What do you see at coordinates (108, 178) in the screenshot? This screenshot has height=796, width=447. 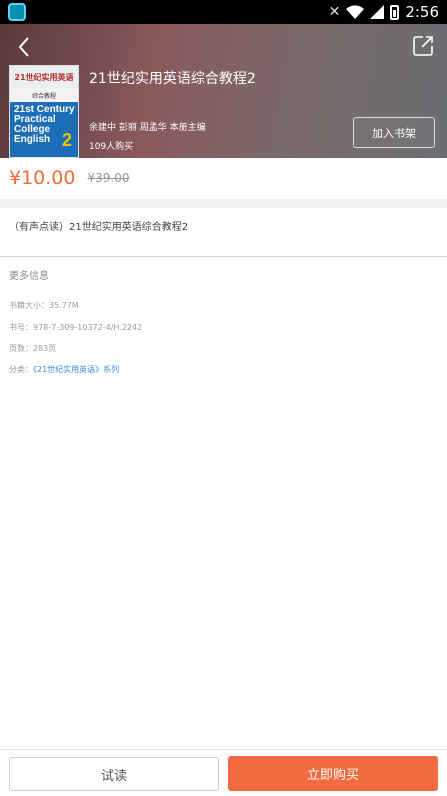 I see `original-price: ¥39.00` at bounding box center [108, 178].